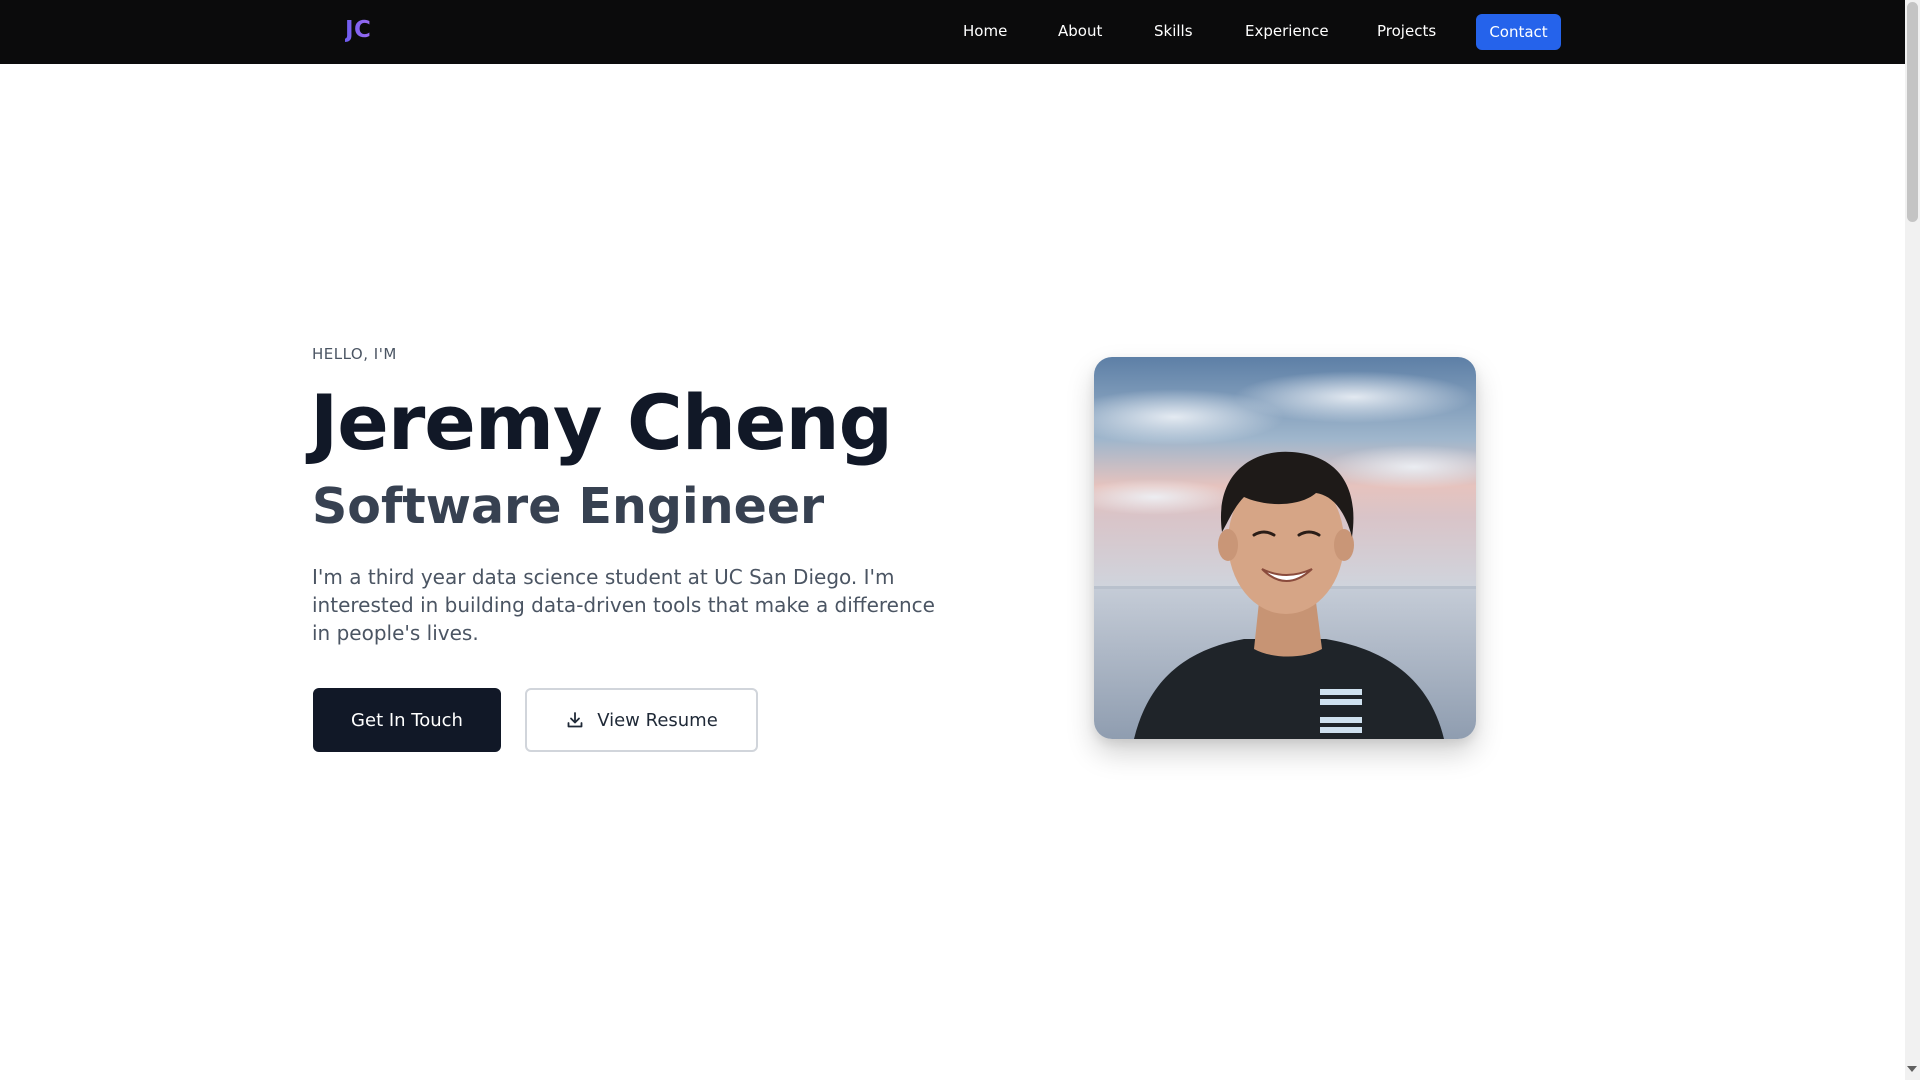 This screenshot has width=1920, height=1080. What do you see at coordinates (568, 506) in the screenshot?
I see `hero-role: Software Engineer` at bounding box center [568, 506].